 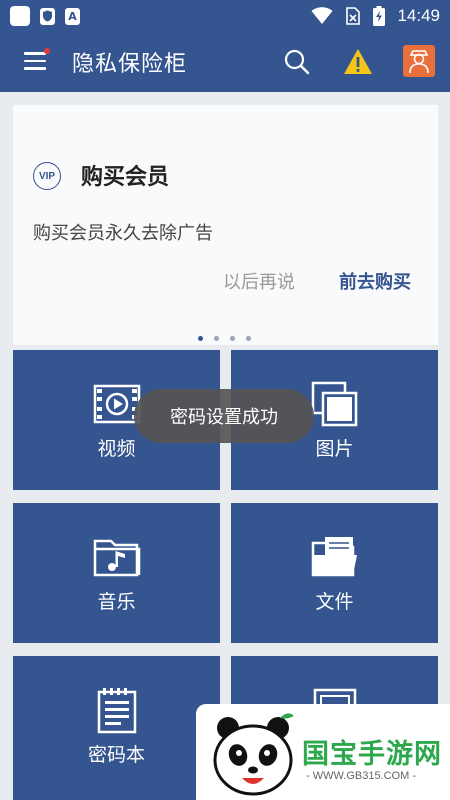 What do you see at coordinates (372, 754) in the screenshot?
I see `watermark-text: 国宝手游网` at bounding box center [372, 754].